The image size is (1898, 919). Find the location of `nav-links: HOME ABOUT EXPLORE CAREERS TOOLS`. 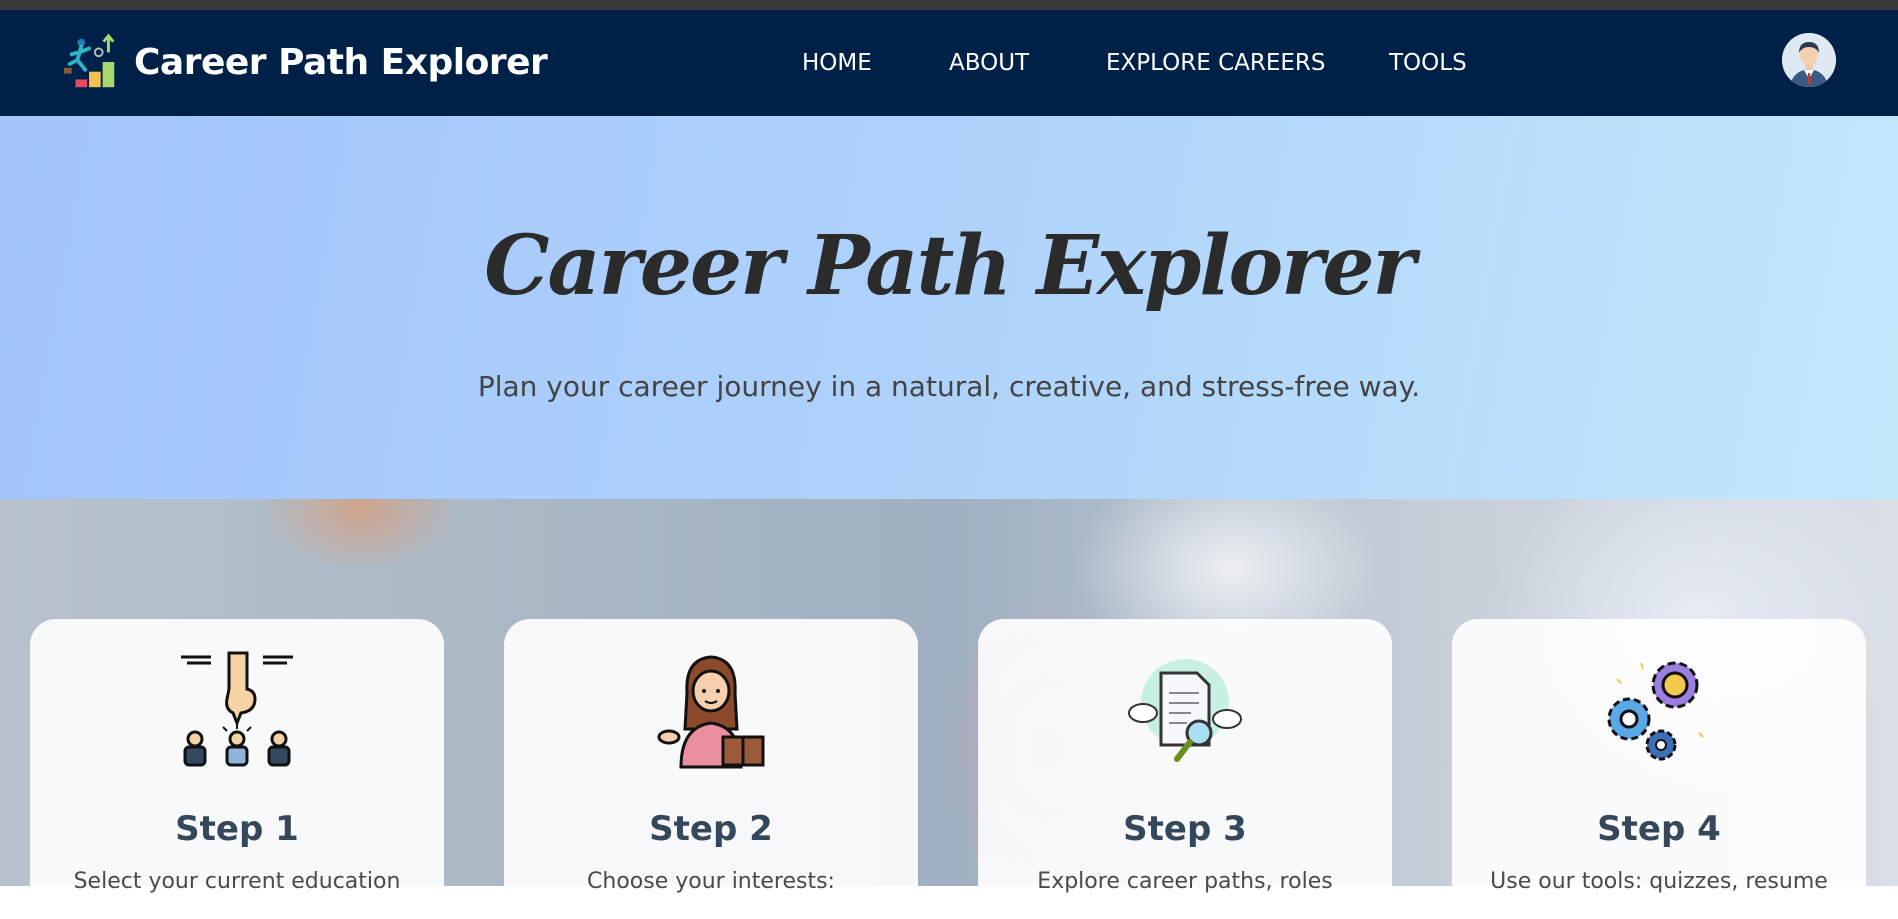

nav-links: HOME ABOUT EXPLORE CAREERS TOOLS is located at coordinates (949, 65).